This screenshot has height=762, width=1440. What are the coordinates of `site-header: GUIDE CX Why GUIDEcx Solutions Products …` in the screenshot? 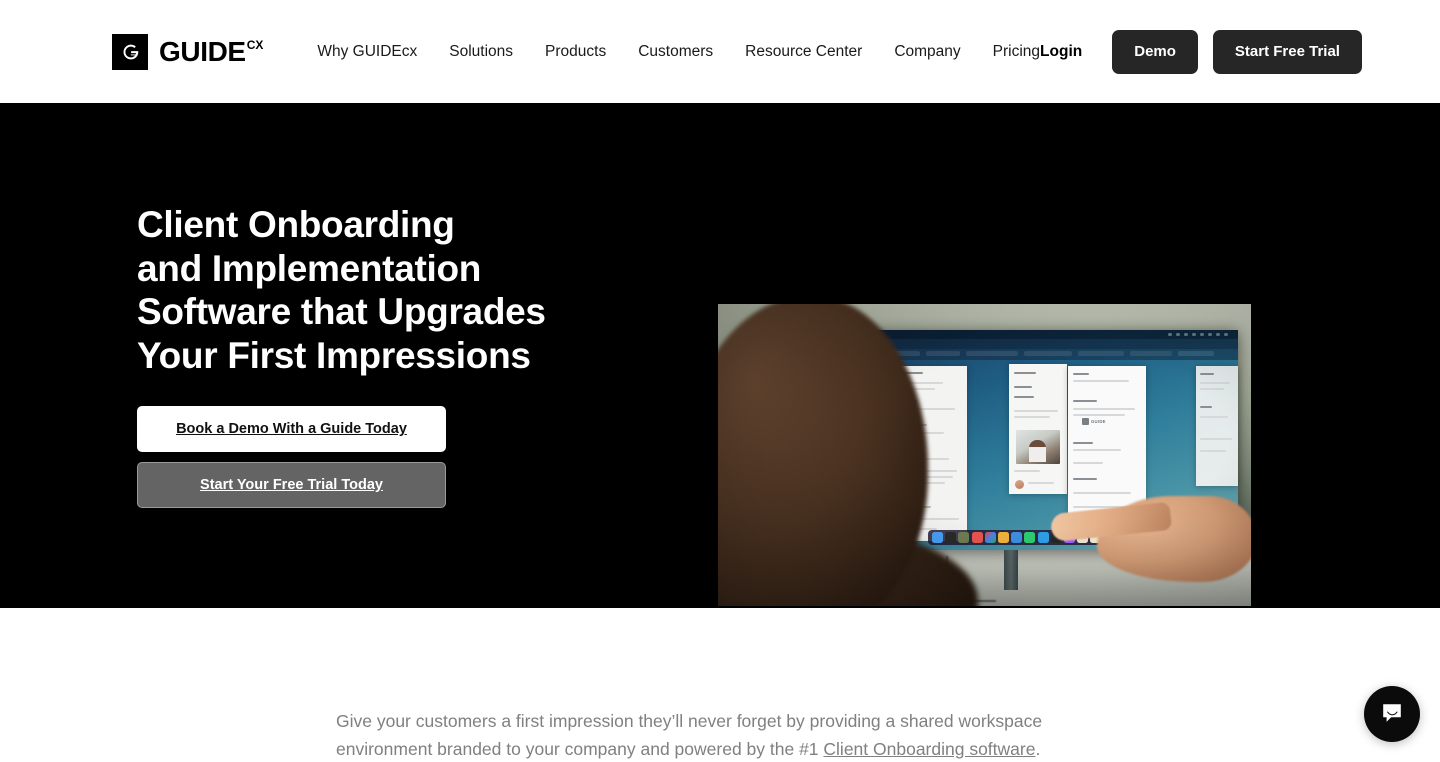 It's located at (720, 51).